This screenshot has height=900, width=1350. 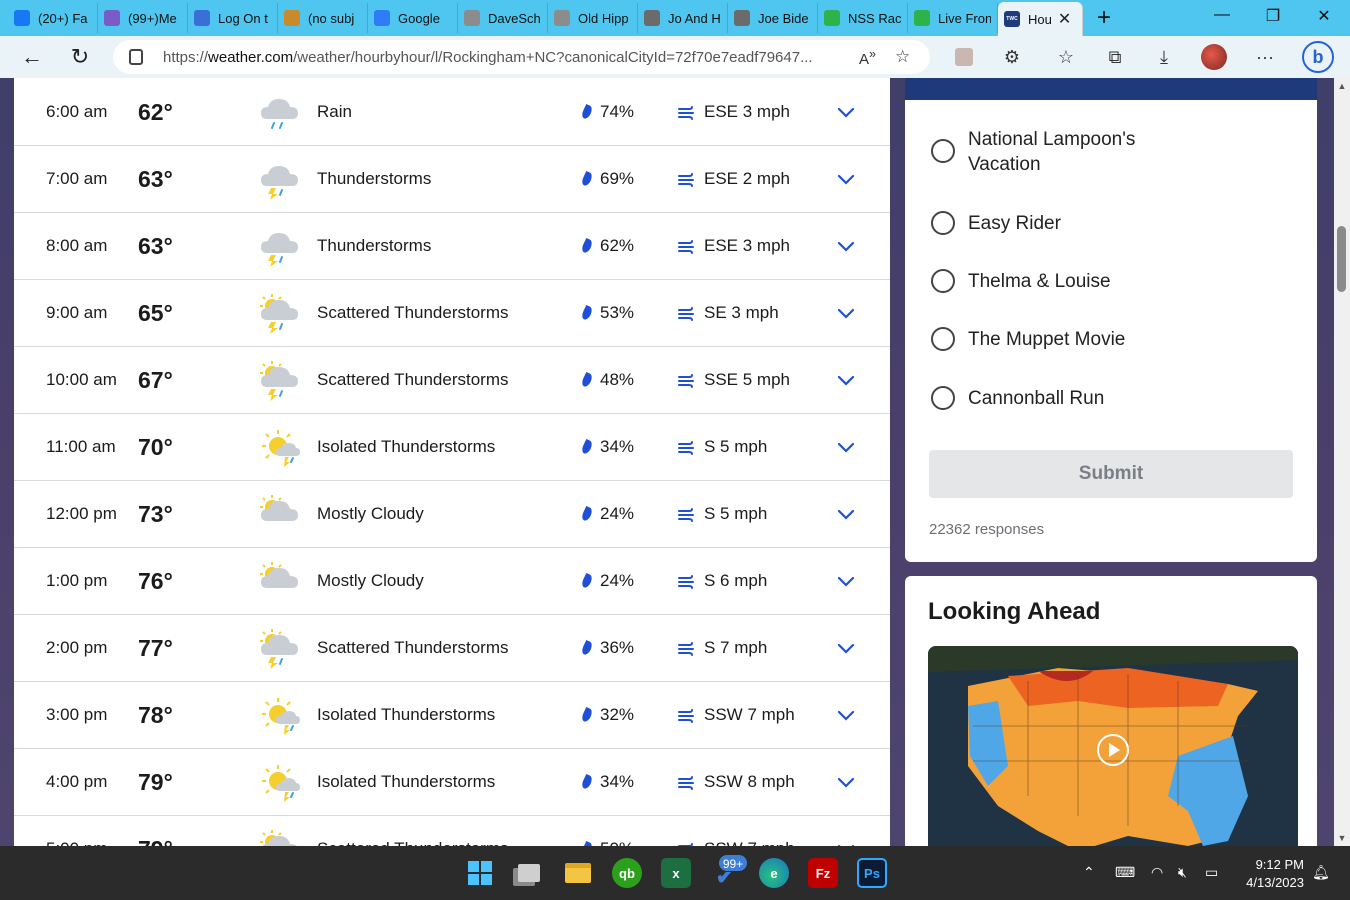 What do you see at coordinates (53, 18) in the screenshot?
I see `tab-0: (20+) Fa` at bounding box center [53, 18].